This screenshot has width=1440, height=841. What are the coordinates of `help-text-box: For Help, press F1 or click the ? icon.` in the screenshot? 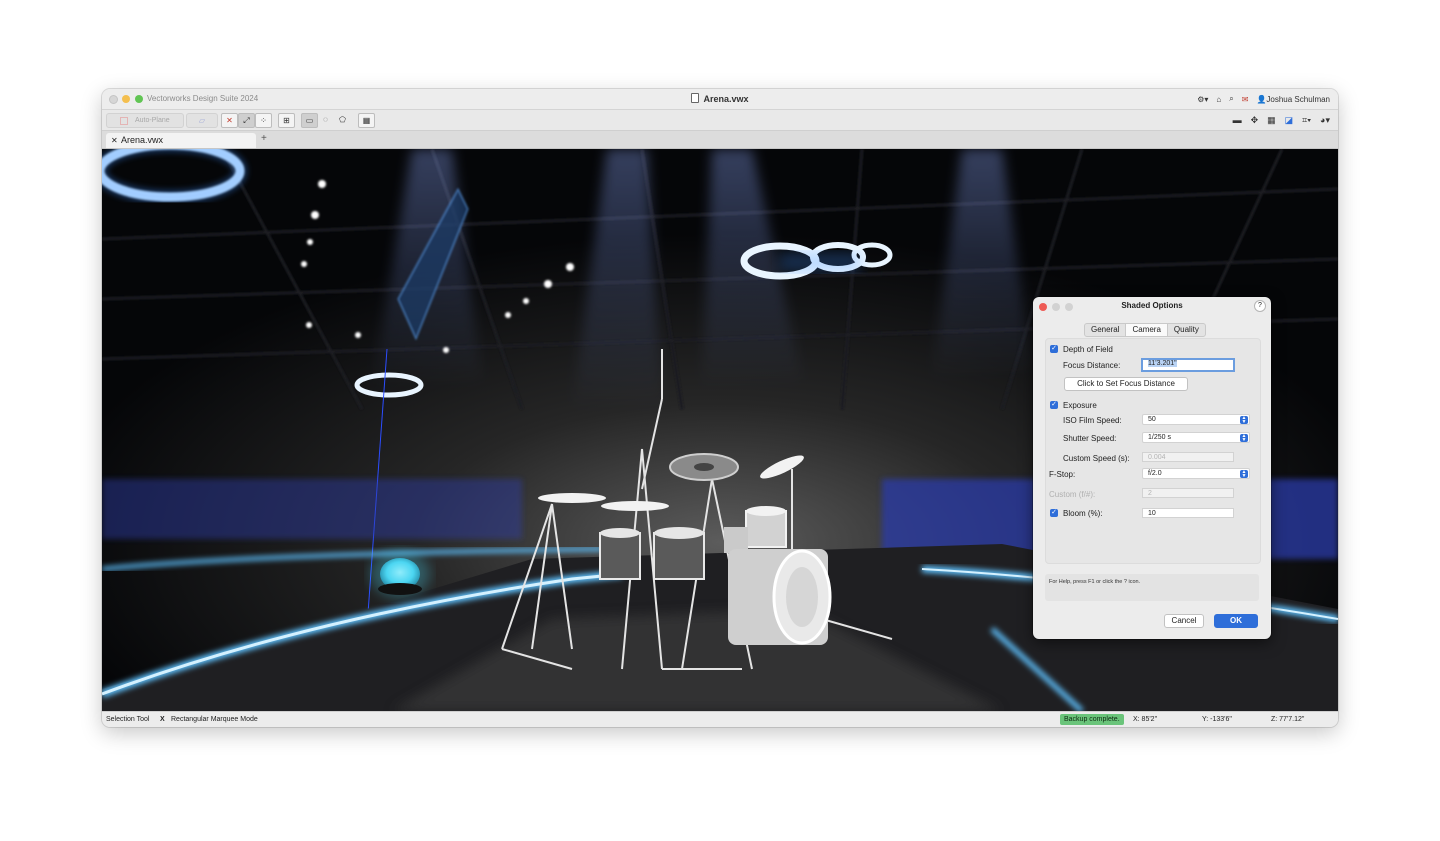 It's located at (1152, 587).